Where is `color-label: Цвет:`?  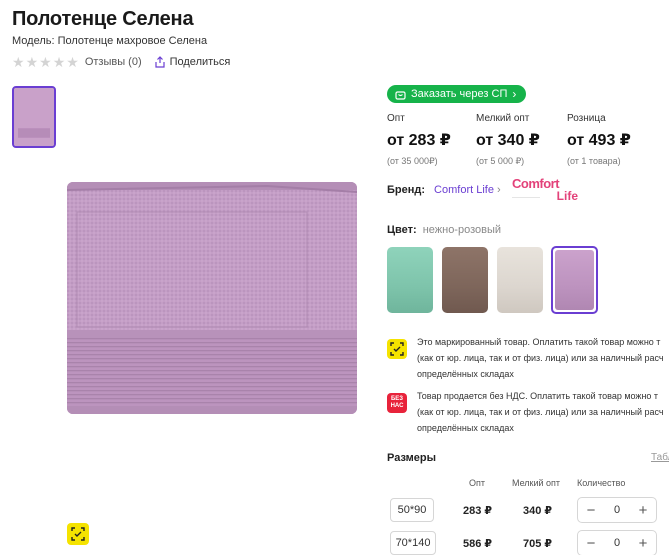 color-label: Цвет: is located at coordinates (402, 230).